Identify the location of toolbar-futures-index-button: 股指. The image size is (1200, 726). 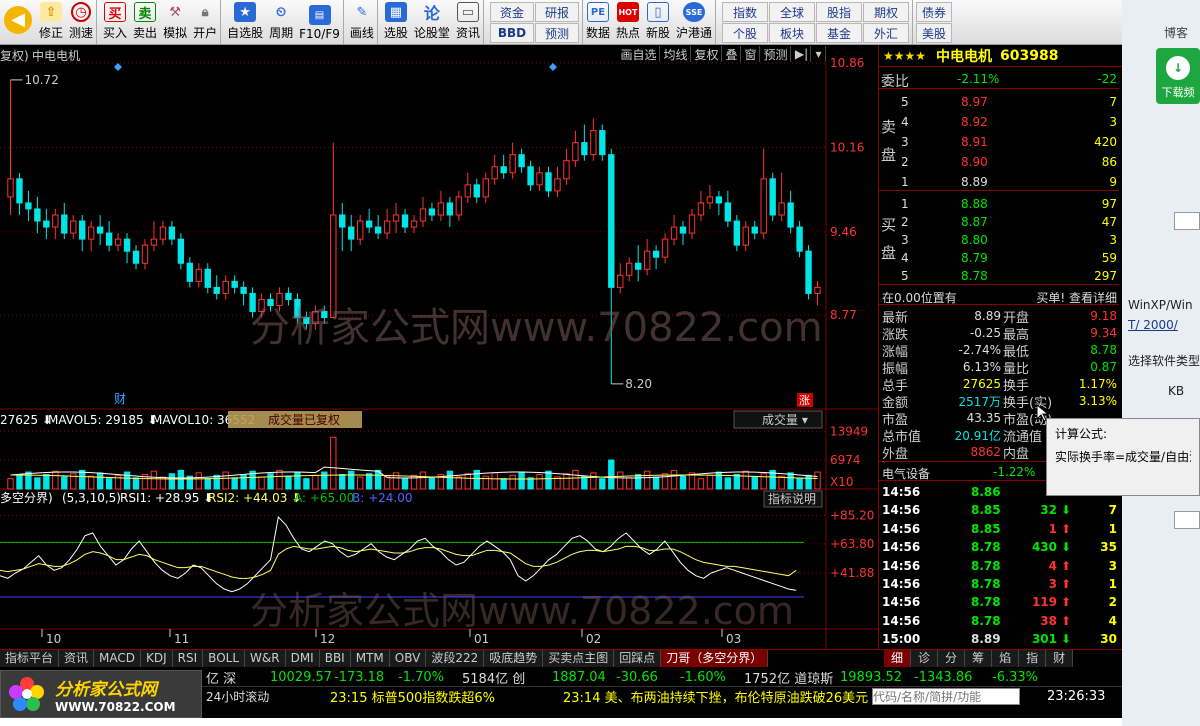
(839, 12).